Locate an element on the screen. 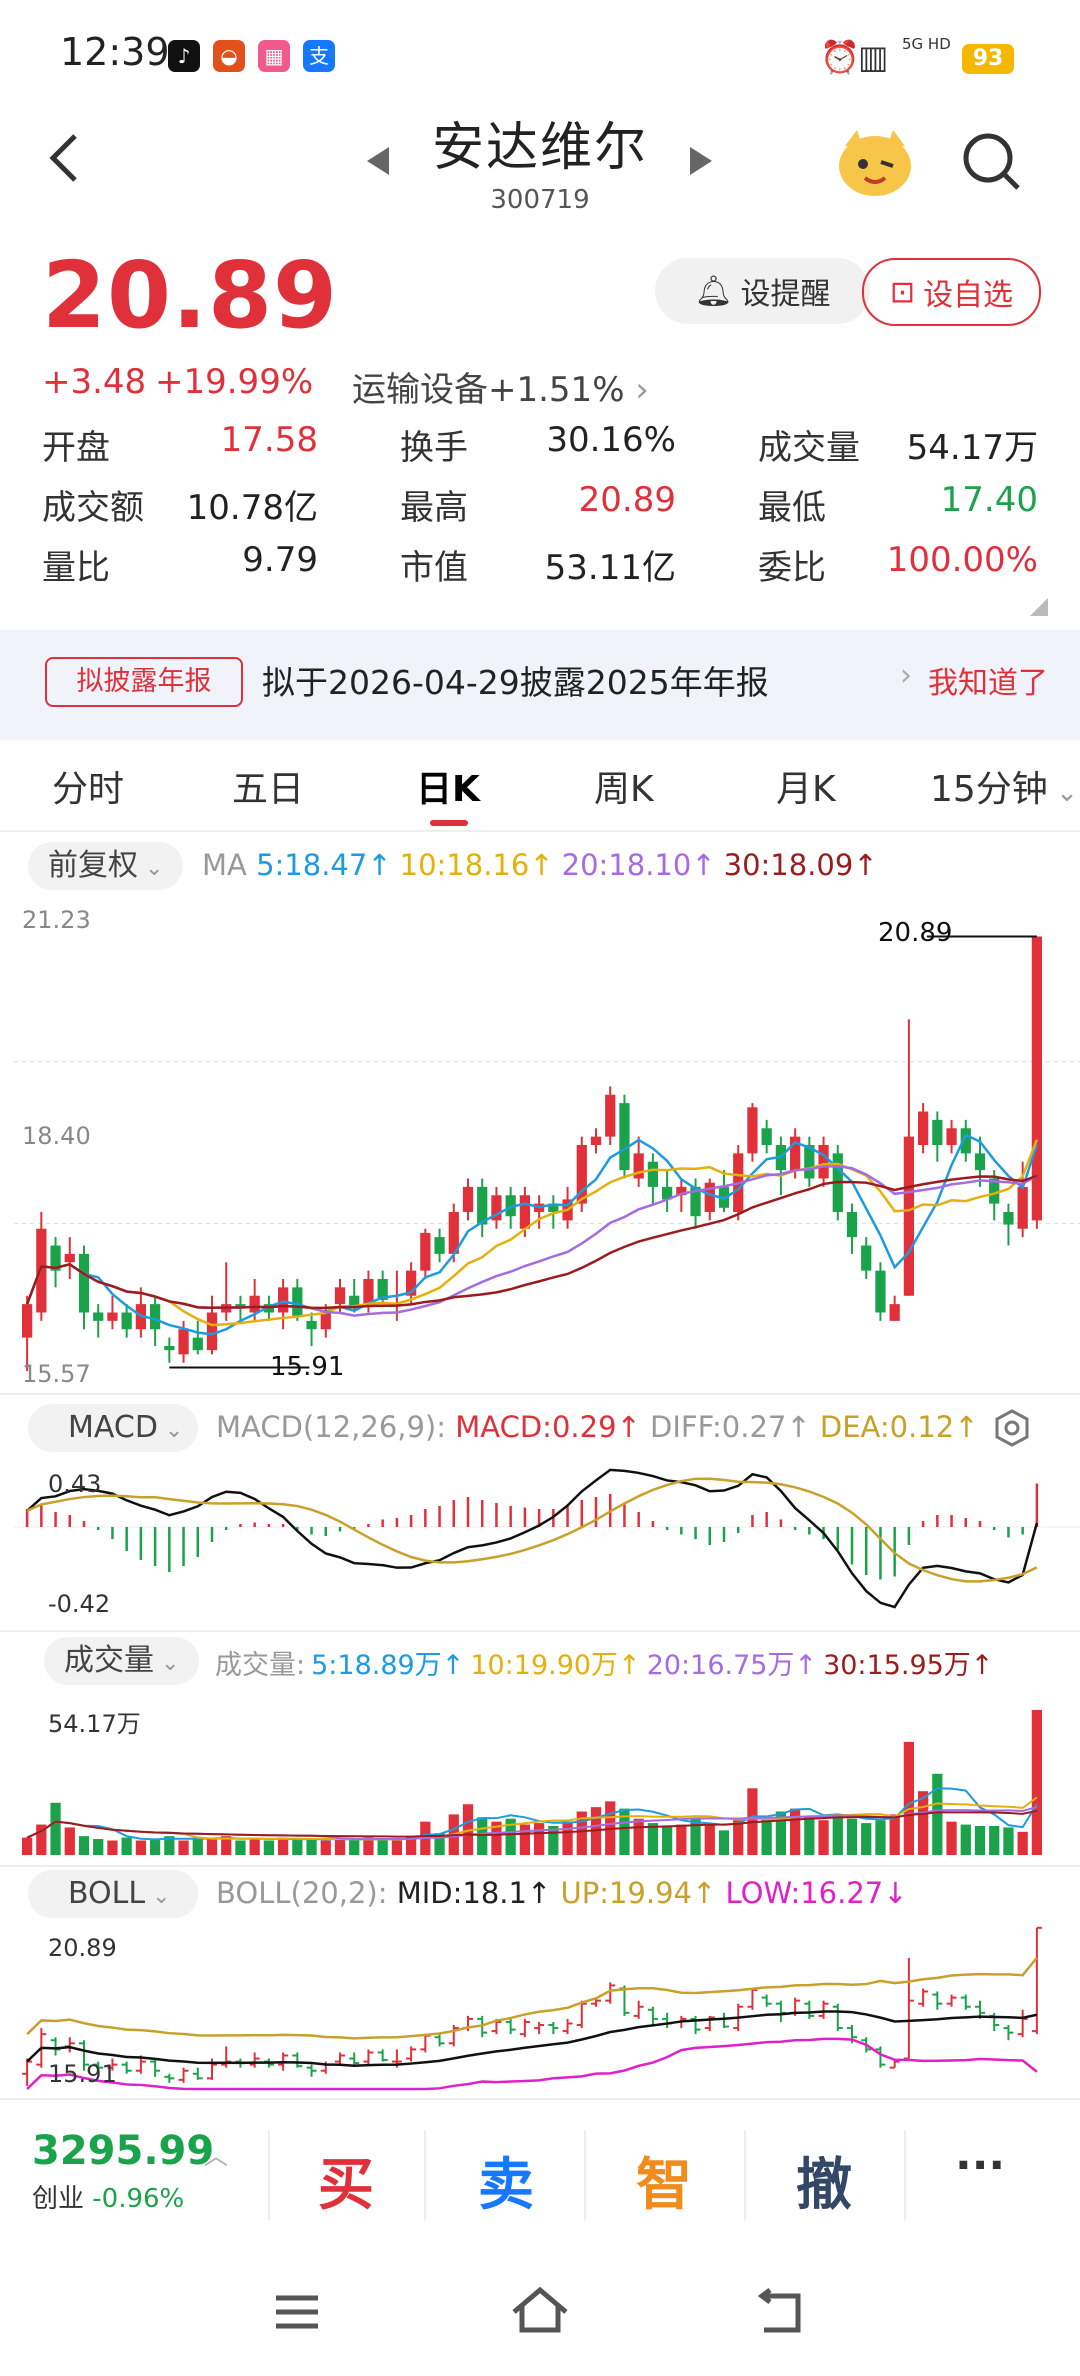 The height and width of the screenshot is (2376, 1080). mascot-button is located at coordinates (875, 163).